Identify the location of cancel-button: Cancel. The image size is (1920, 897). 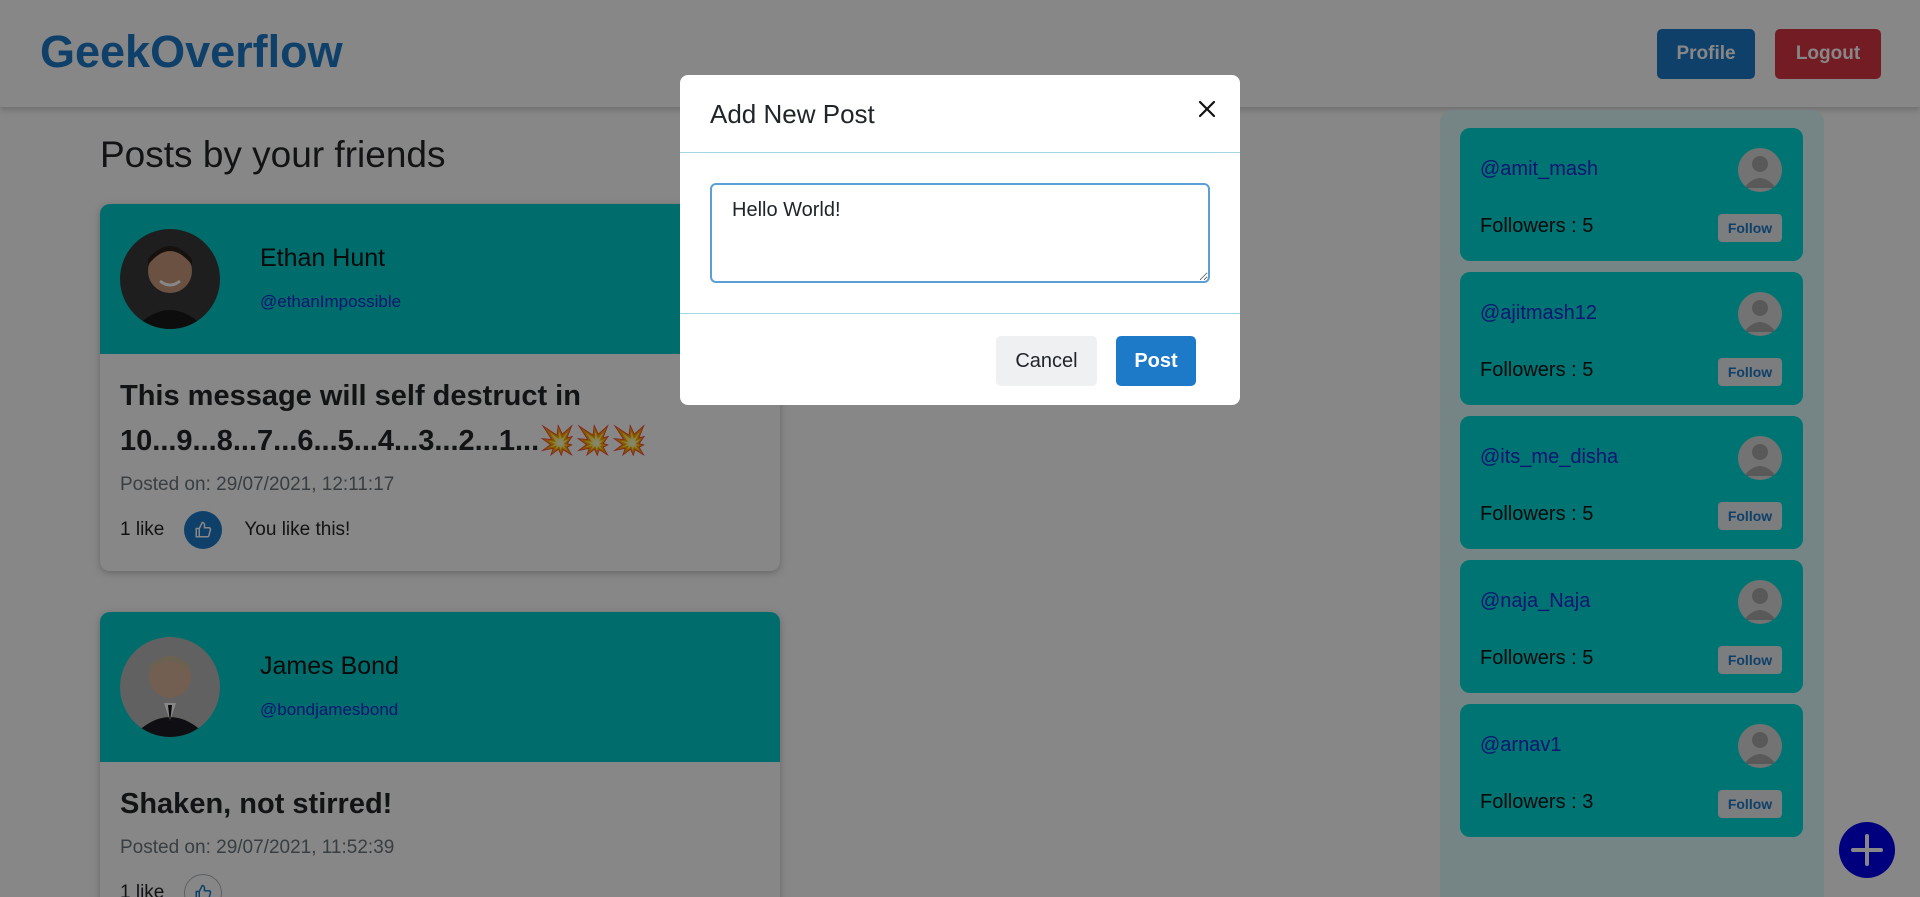
(1046, 361).